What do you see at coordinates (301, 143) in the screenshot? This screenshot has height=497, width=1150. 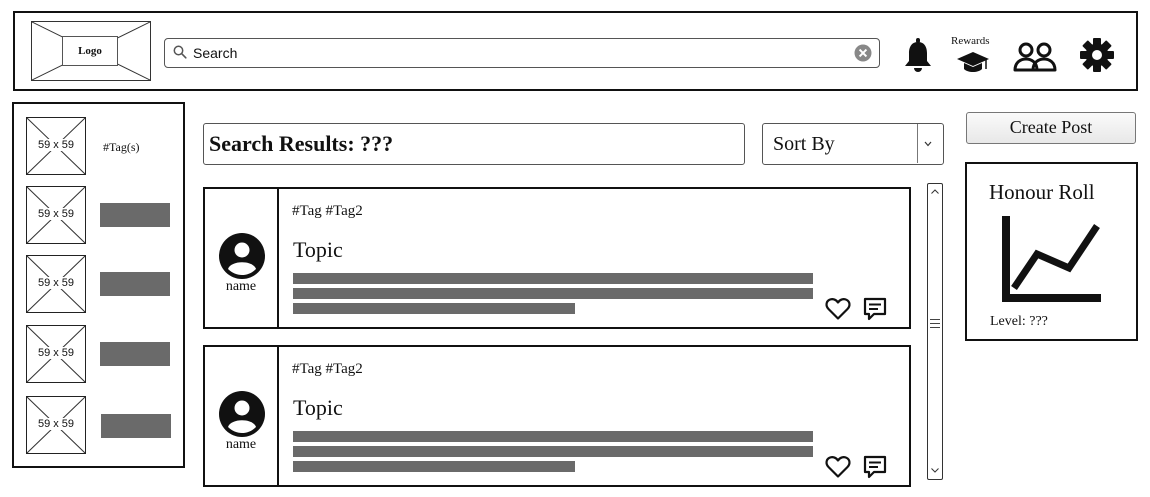 I see `page-title: Search Results: ???` at bounding box center [301, 143].